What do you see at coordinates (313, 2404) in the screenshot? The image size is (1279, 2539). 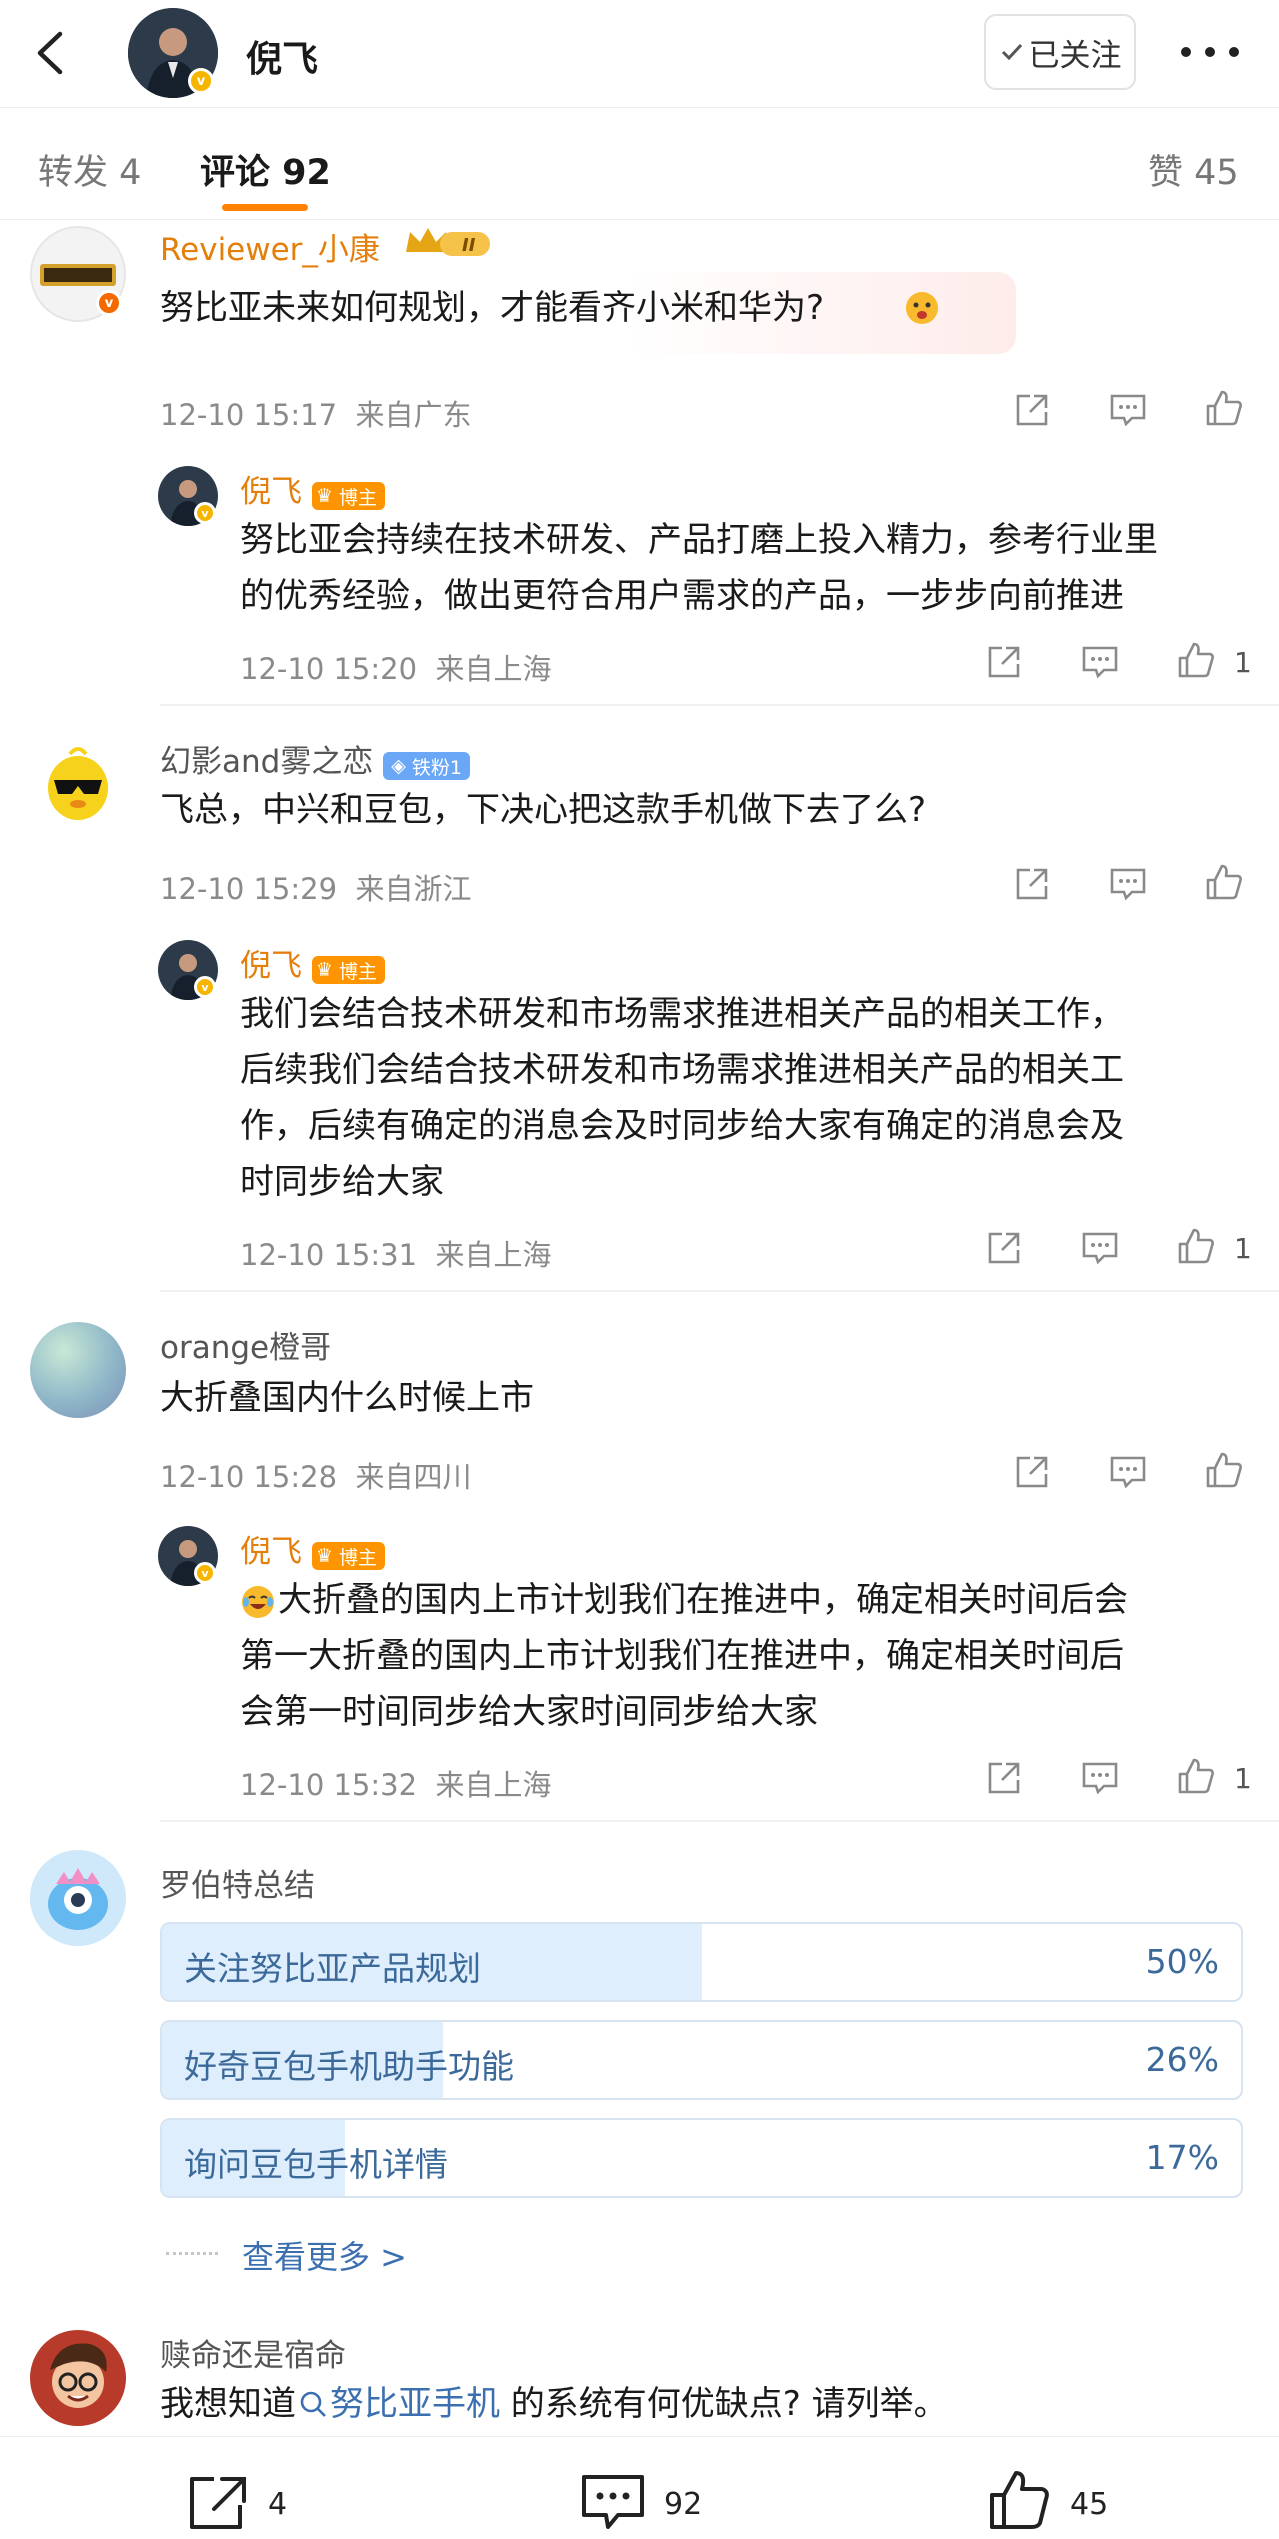 I see `search-icon` at bounding box center [313, 2404].